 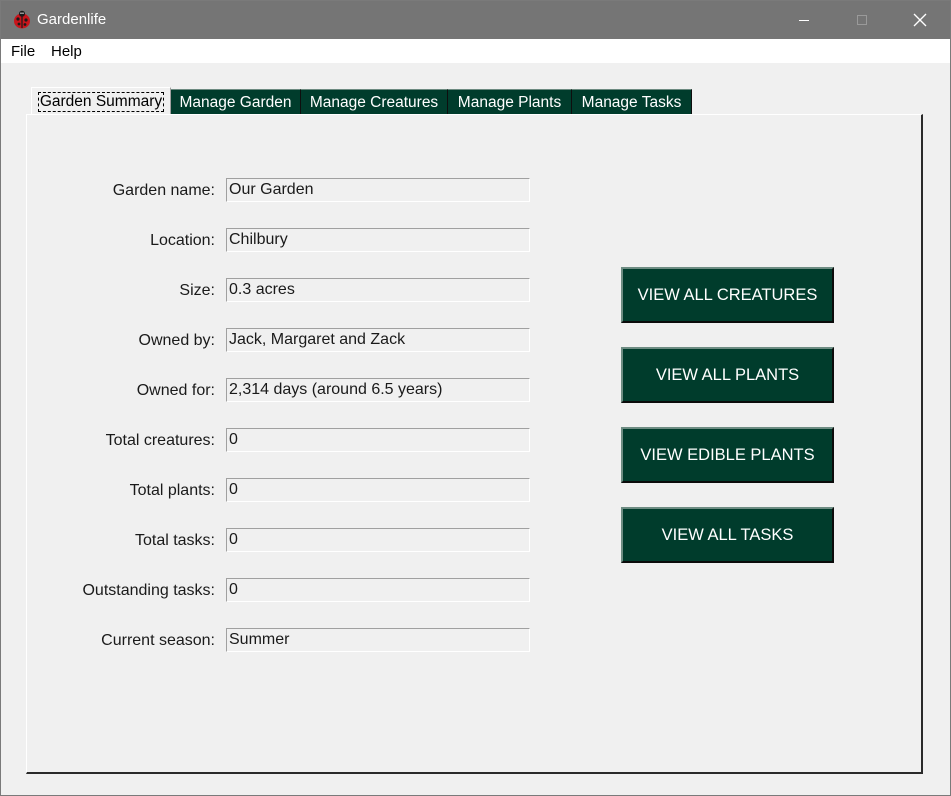 I want to click on size-label: Size:, so click(x=197, y=290).